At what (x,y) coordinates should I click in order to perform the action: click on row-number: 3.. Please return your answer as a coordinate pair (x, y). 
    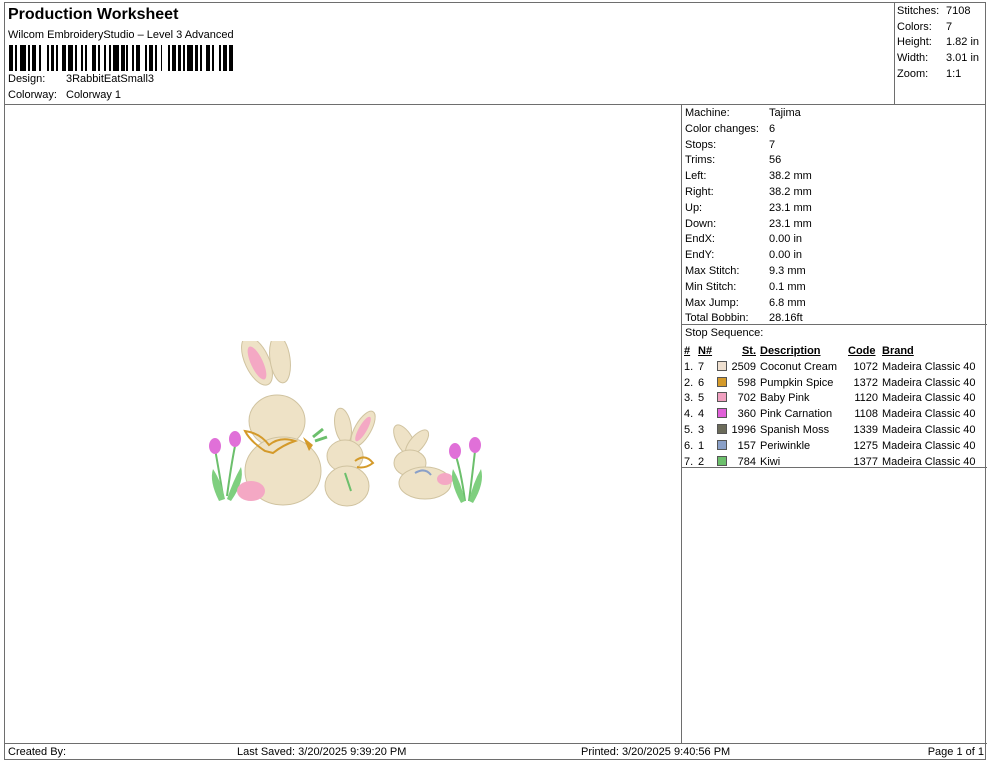
    Looking at the image, I should click on (689, 398).